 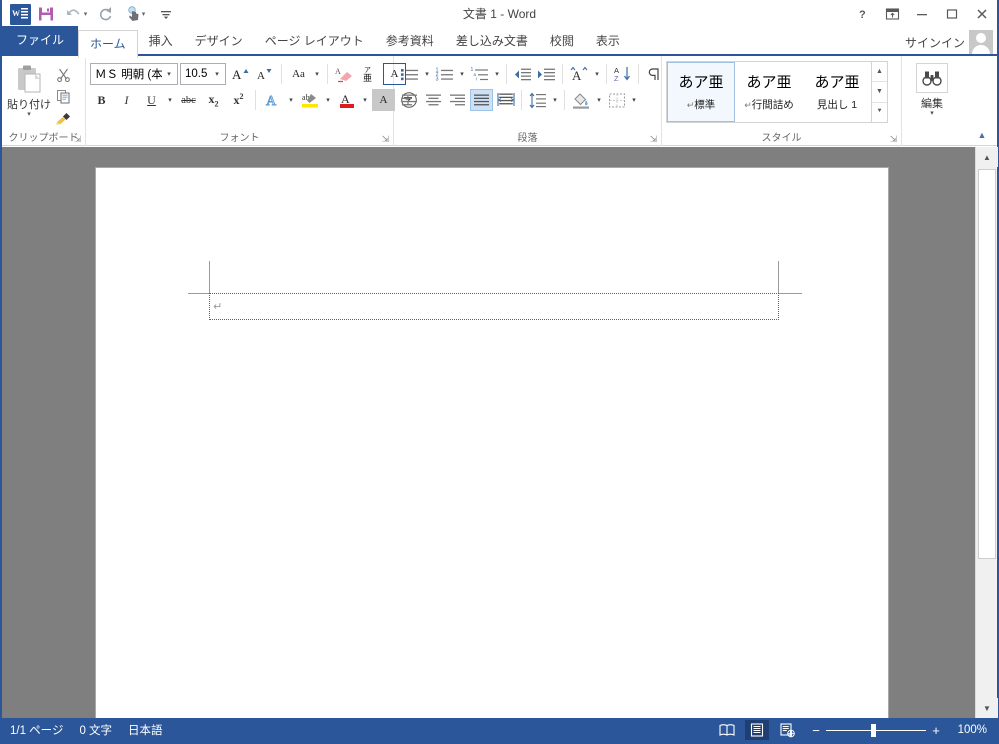 I want to click on clear-formatting-button: A, so click(x=344, y=74).